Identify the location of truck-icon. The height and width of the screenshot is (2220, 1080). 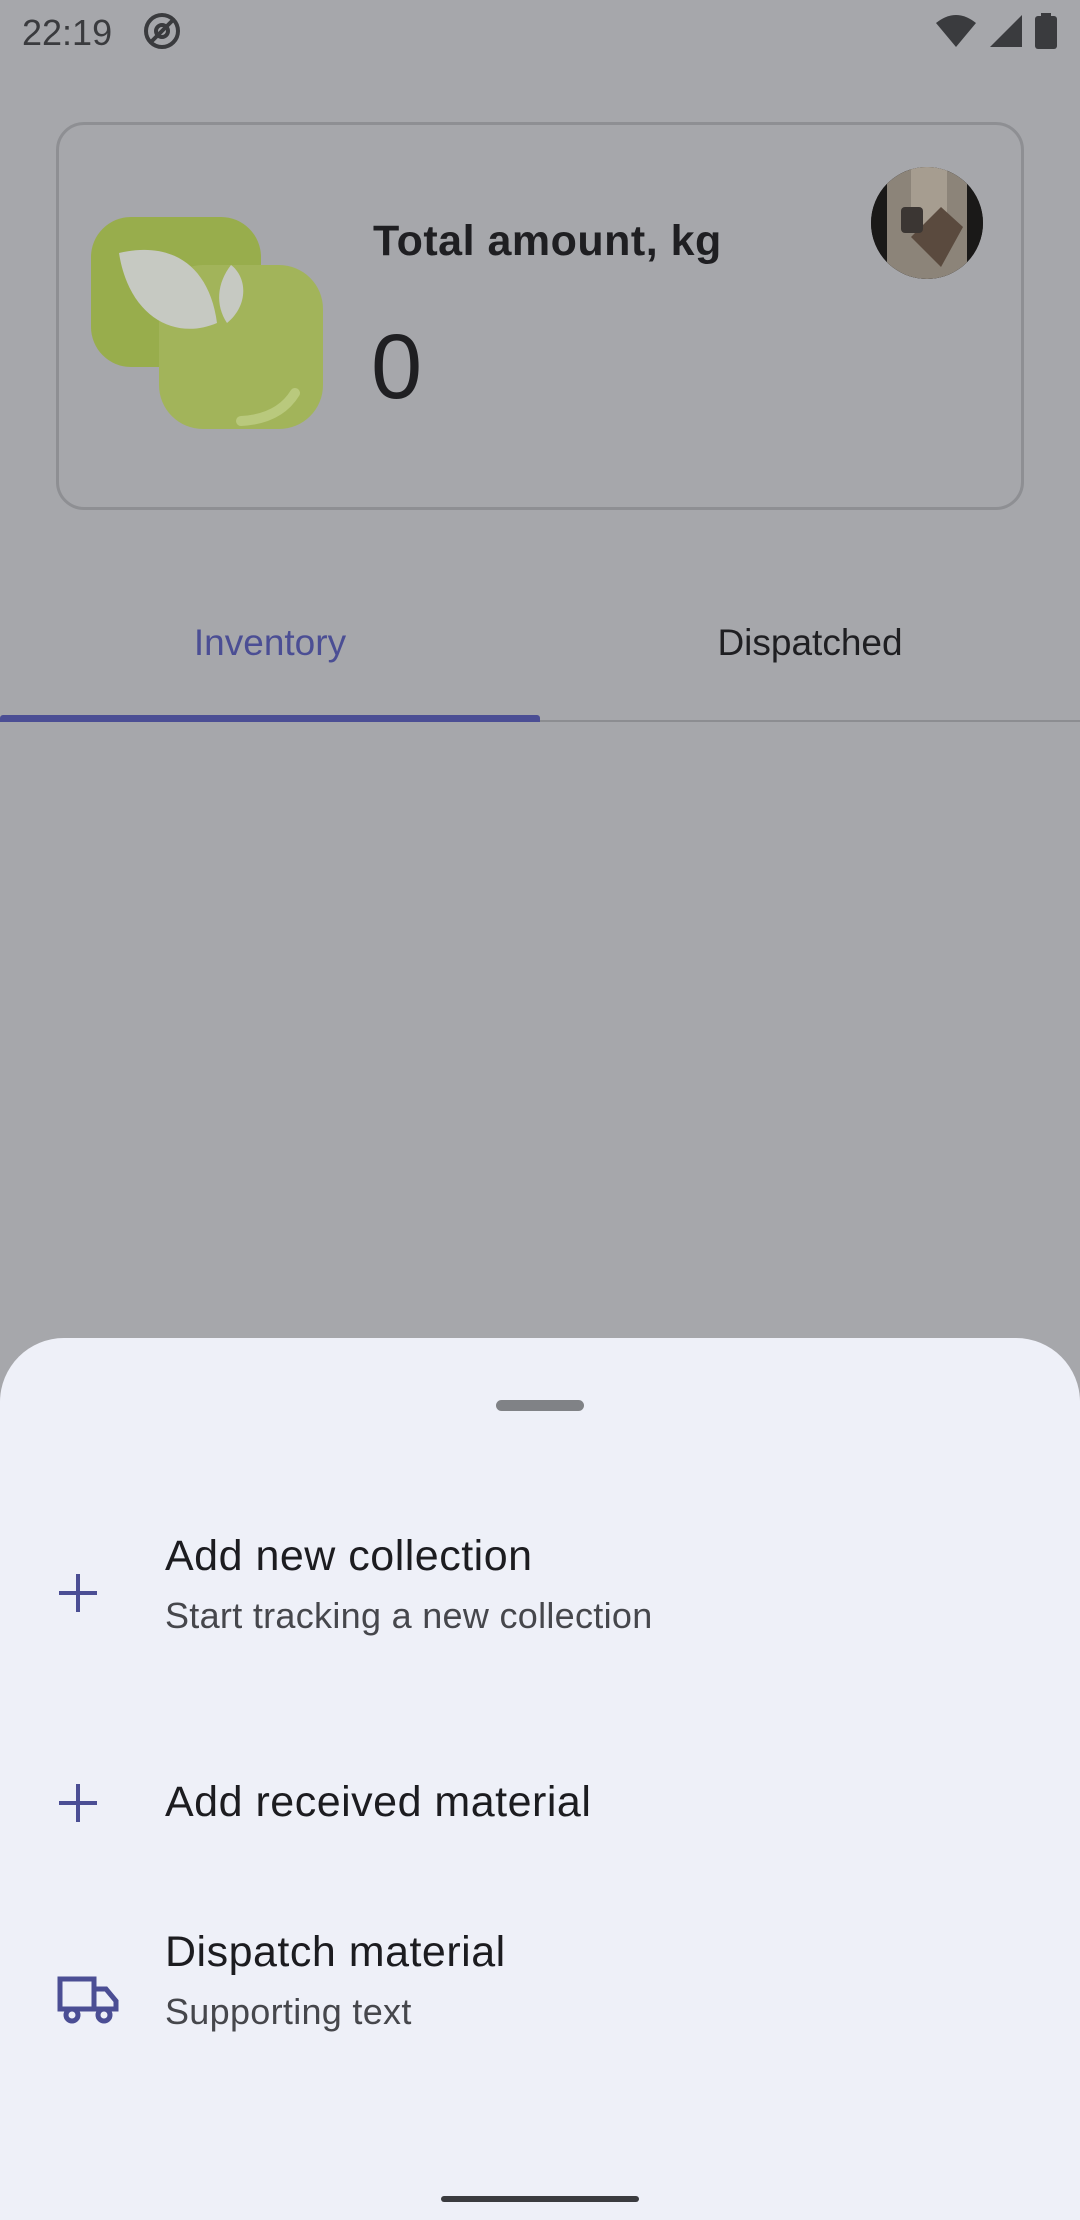
(88, 1998).